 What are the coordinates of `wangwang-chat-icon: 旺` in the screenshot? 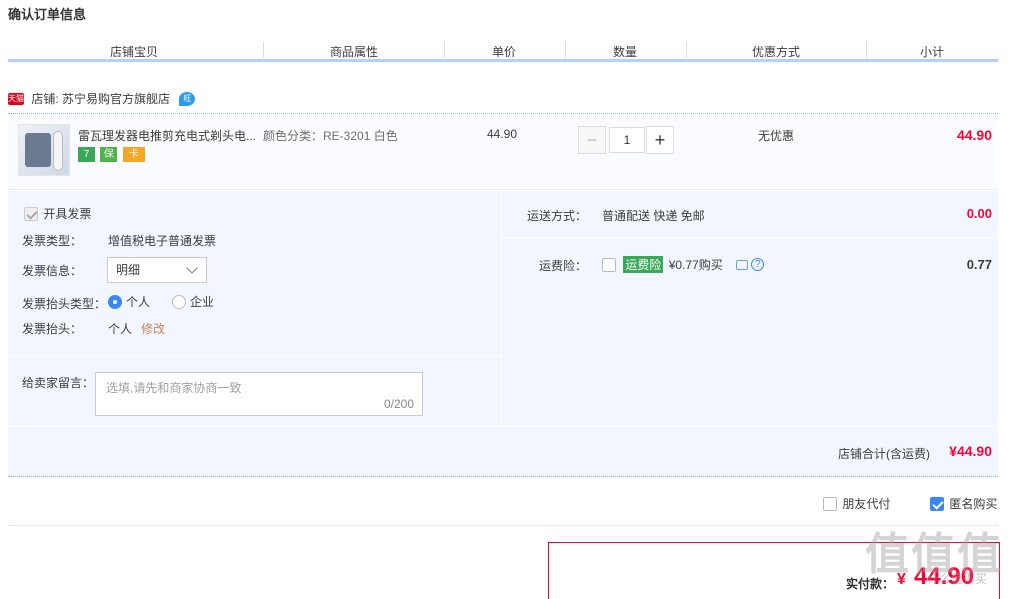 It's located at (187, 98).